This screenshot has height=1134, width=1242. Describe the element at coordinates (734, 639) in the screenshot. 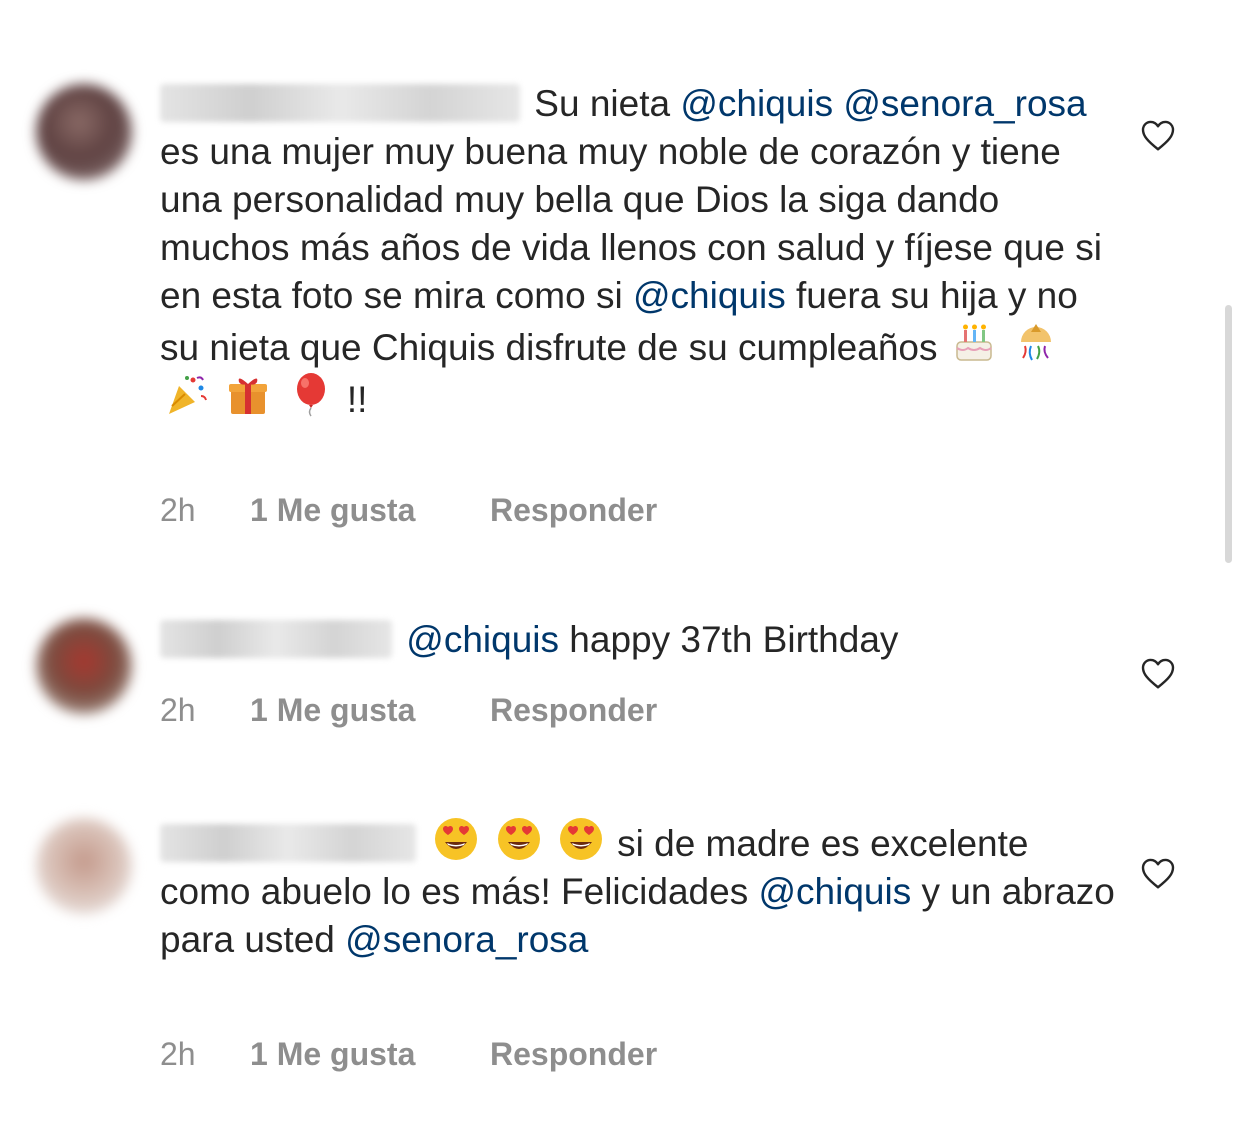

I see `comment-text-part: happy 37th Birthday` at that location.